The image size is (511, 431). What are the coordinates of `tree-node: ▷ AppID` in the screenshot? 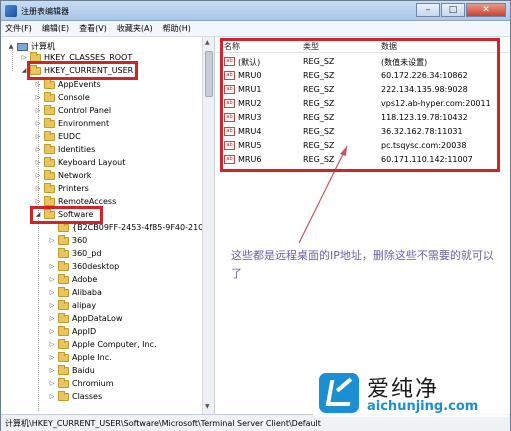 It's located at (72, 331).